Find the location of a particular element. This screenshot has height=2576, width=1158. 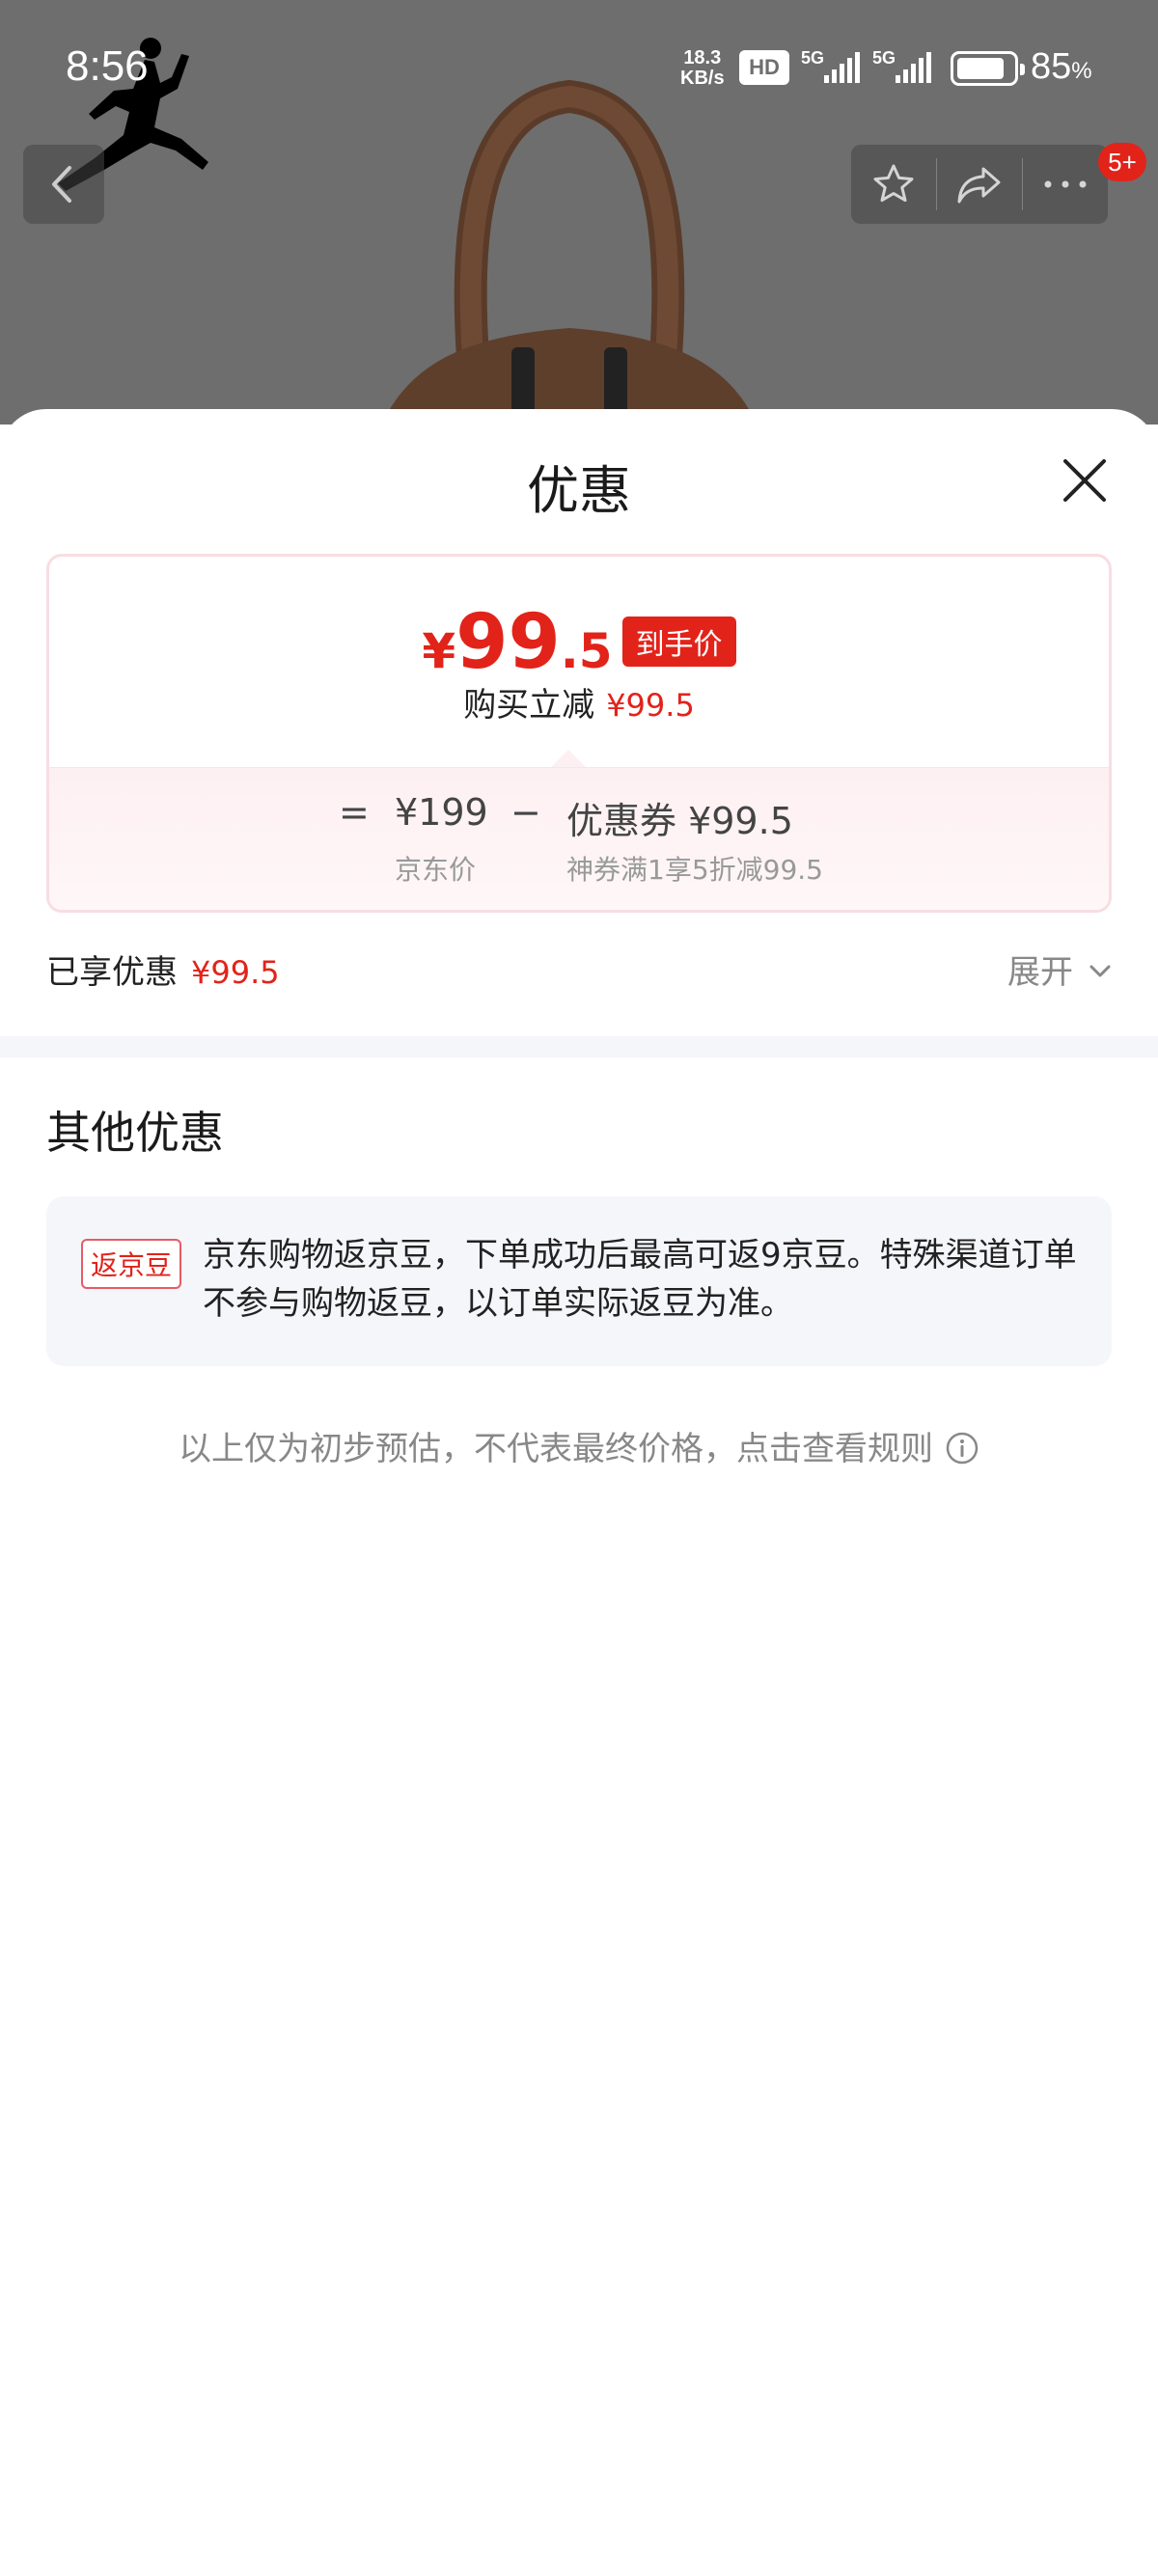

section-divider is located at coordinates (579, 1046).